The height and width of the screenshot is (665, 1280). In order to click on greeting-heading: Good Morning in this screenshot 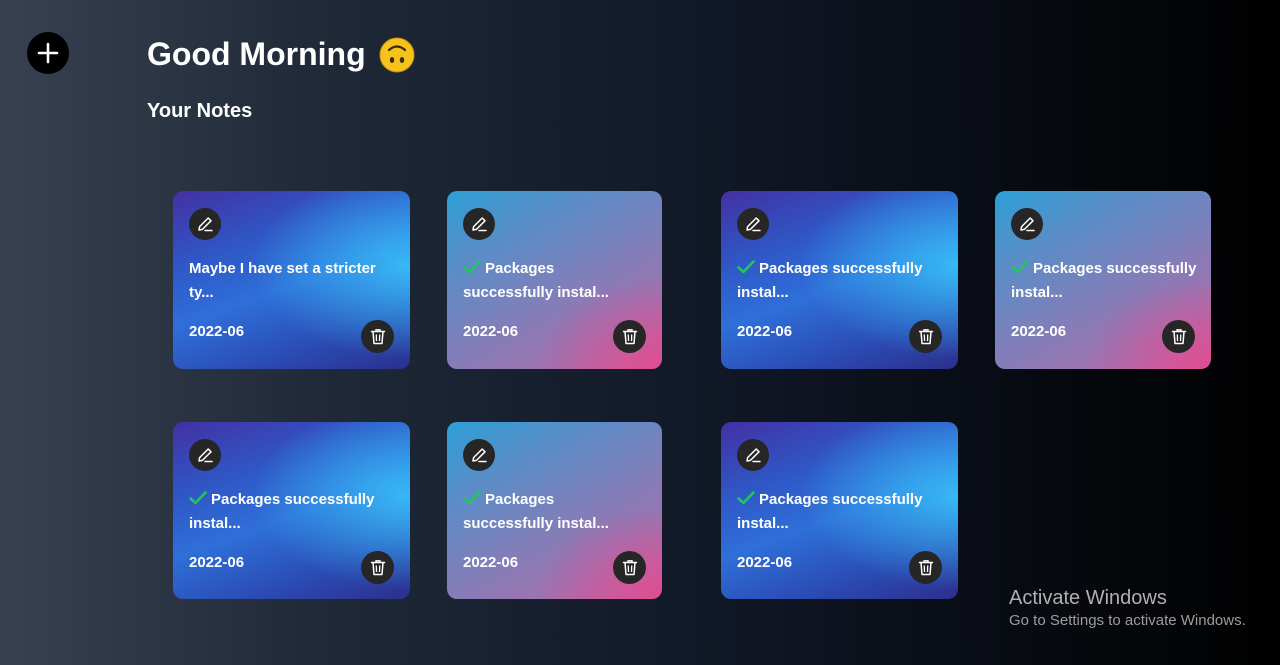, I will do `click(281, 54)`.